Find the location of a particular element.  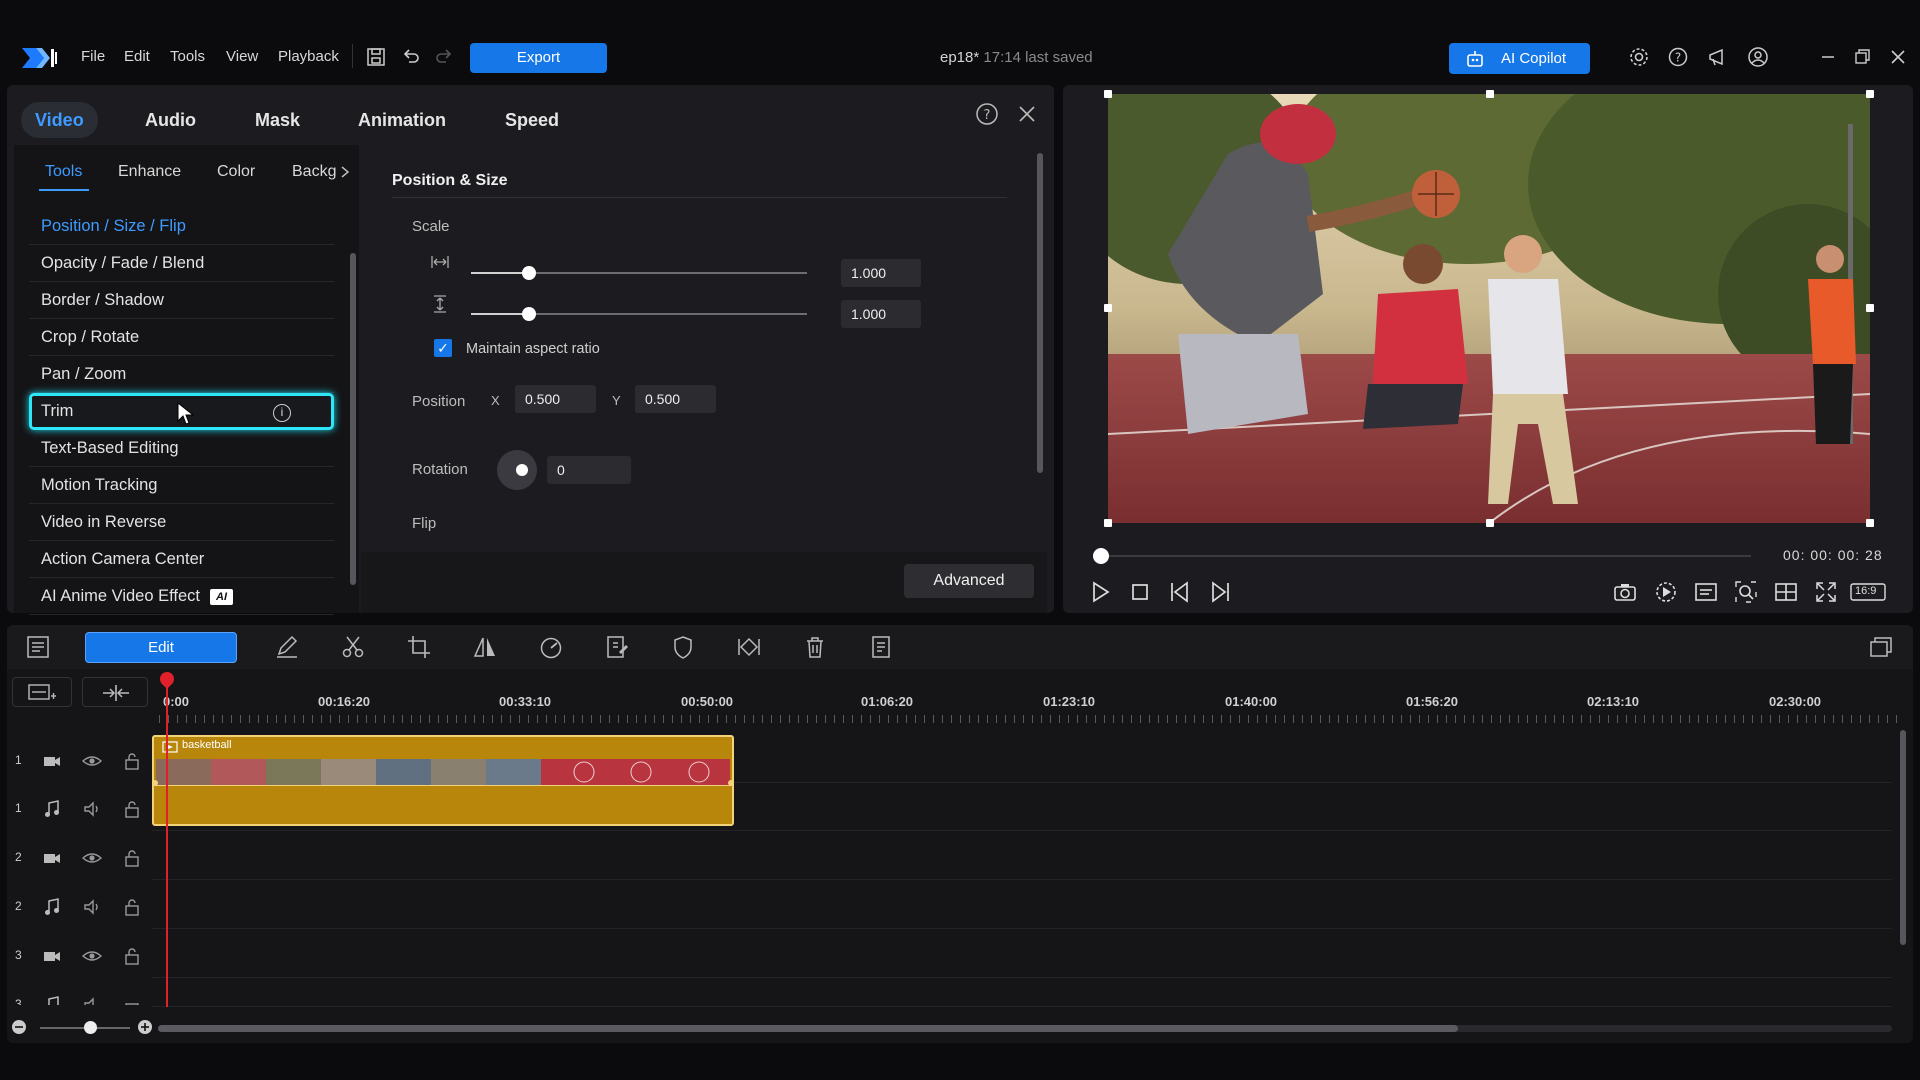

megaphone-icon is located at coordinates (1718, 57).